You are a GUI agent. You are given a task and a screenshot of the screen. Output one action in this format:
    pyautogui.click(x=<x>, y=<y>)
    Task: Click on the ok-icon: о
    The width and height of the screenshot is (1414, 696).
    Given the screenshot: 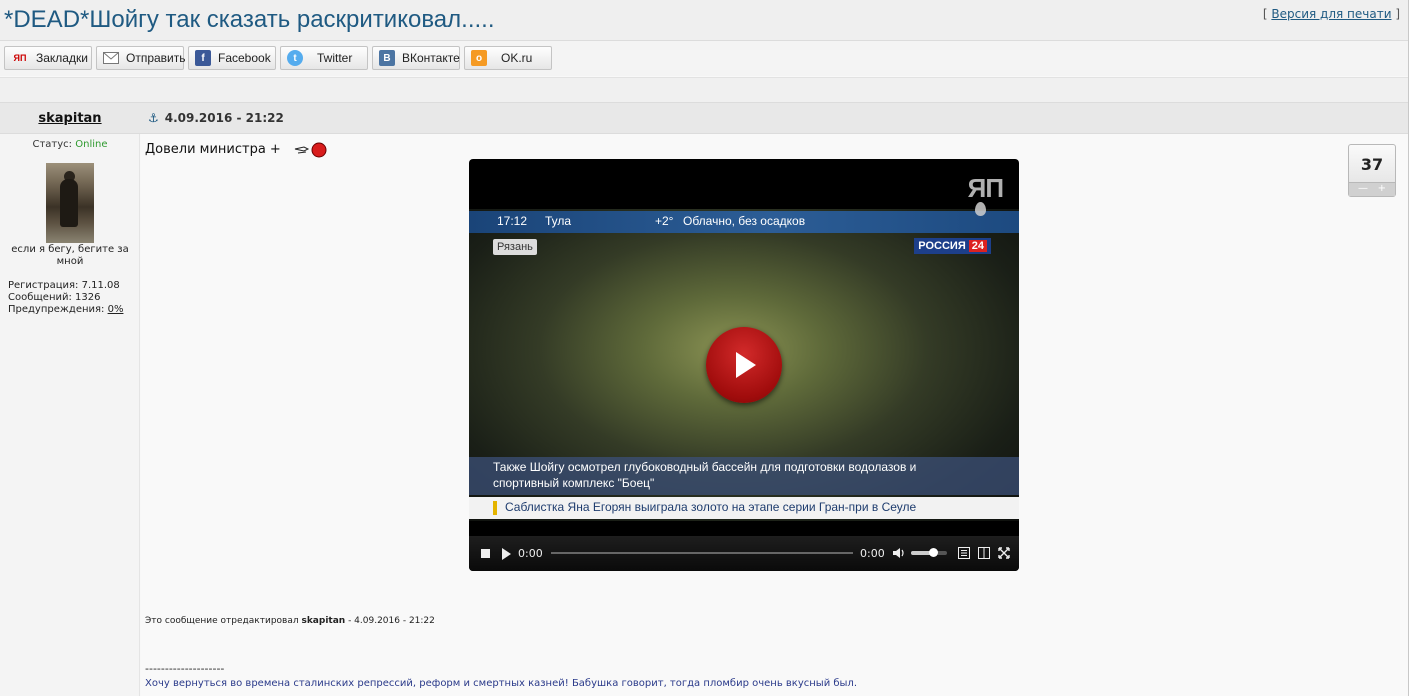 What is the action you would take?
    pyautogui.click(x=479, y=58)
    